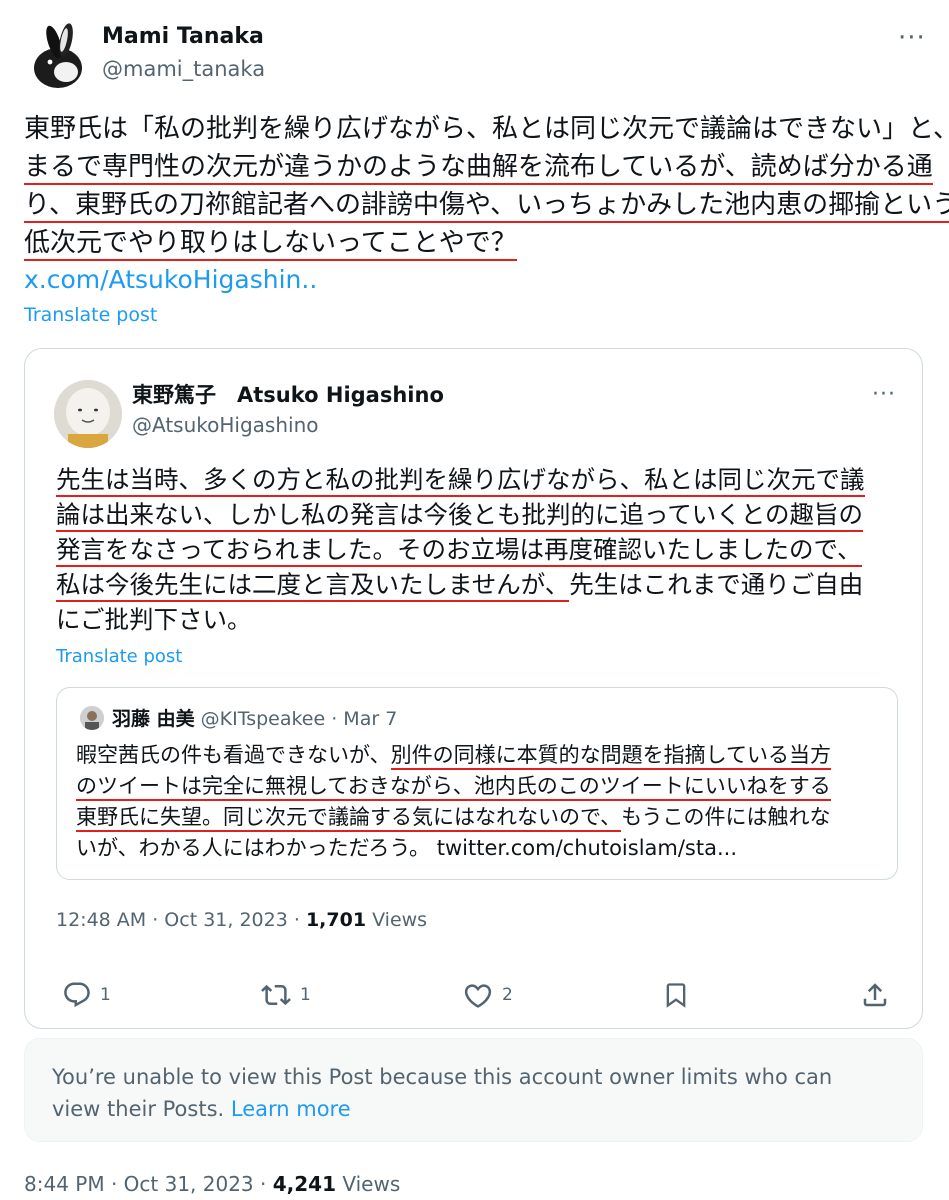 This screenshot has width=949, height=1200. I want to click on inner-text-line: のツイートは完全に無視しておきながら、池内氏のこのツイートにいいねをする, so click(453, 787).